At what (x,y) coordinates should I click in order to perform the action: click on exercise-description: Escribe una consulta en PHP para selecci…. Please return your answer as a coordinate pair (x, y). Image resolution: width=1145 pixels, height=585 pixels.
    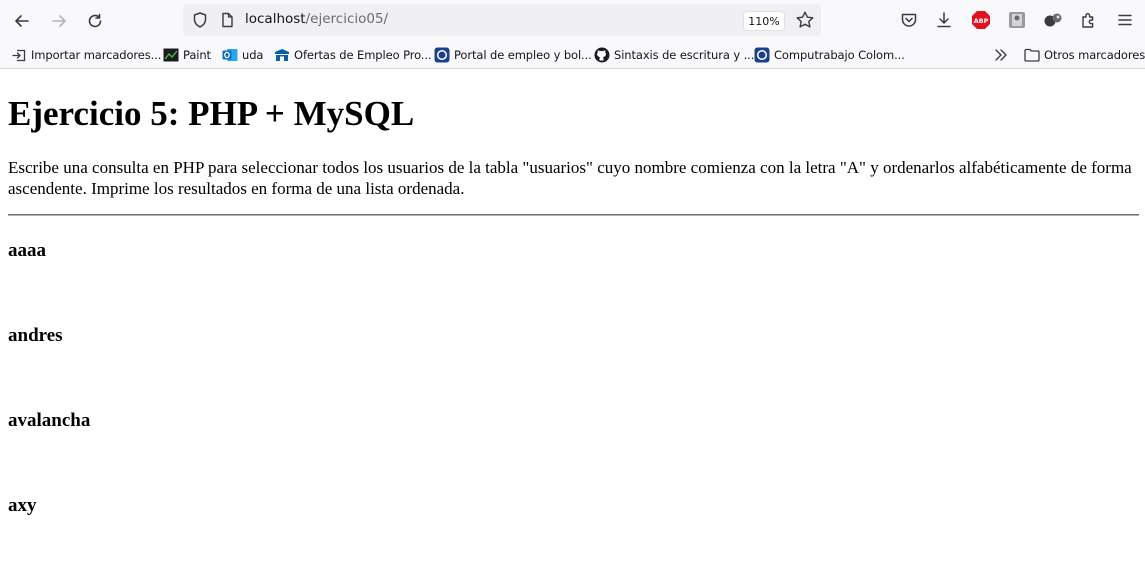
    Looking at the image, I should click on (570, 178).